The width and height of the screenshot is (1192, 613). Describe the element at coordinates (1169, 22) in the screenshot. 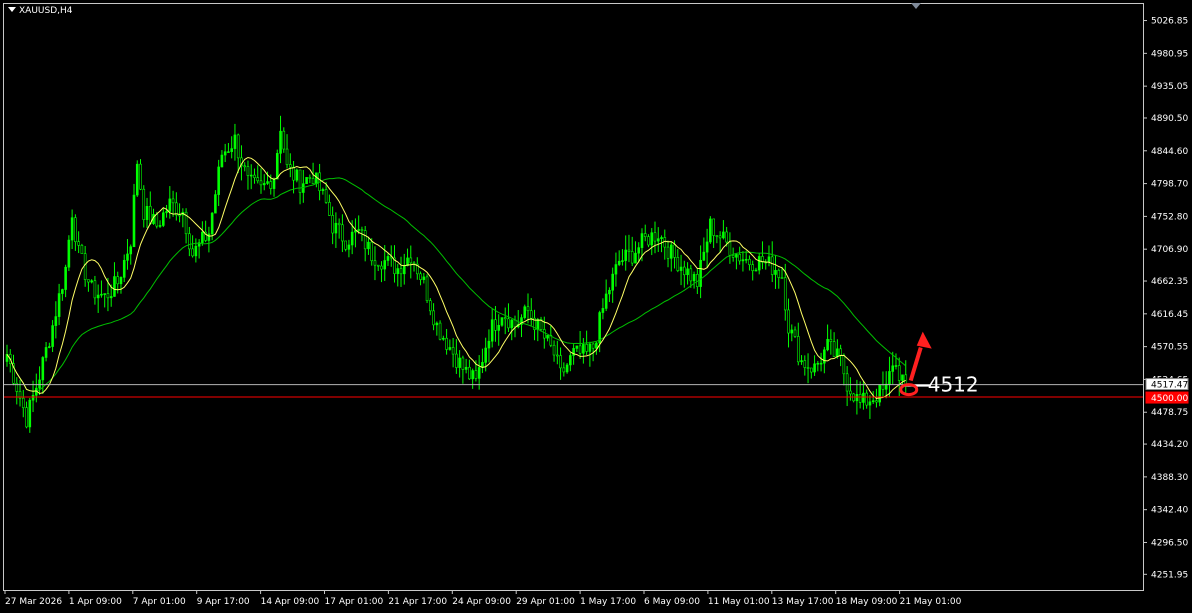

I see `y-tick-label: 5026.85` at that location.